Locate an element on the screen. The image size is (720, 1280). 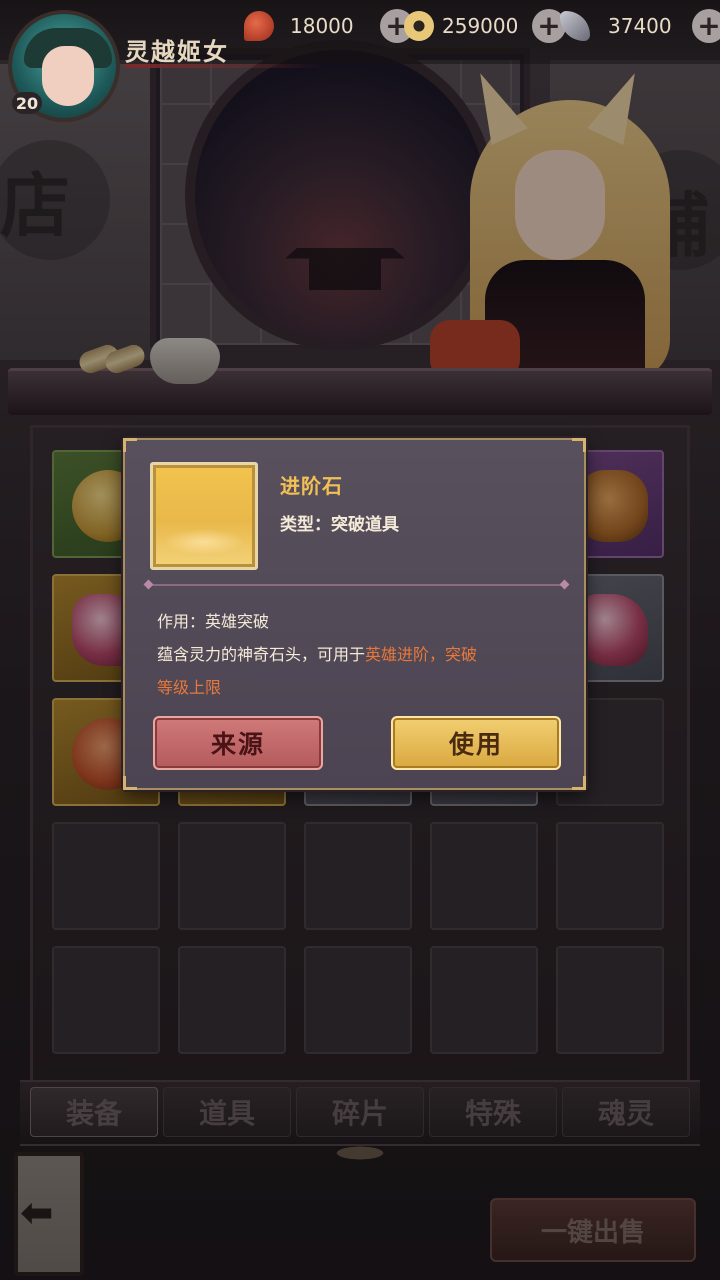
name-underline is located at coordinates (225, 66).